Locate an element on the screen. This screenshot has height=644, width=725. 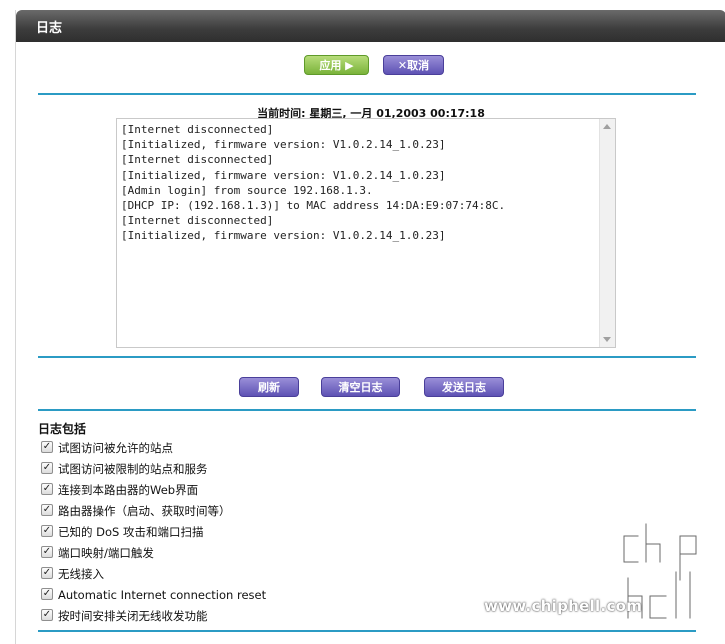
log-option-label: 已知的 DoS 攻击和端口扫描 is located at coordinates (131, 532).